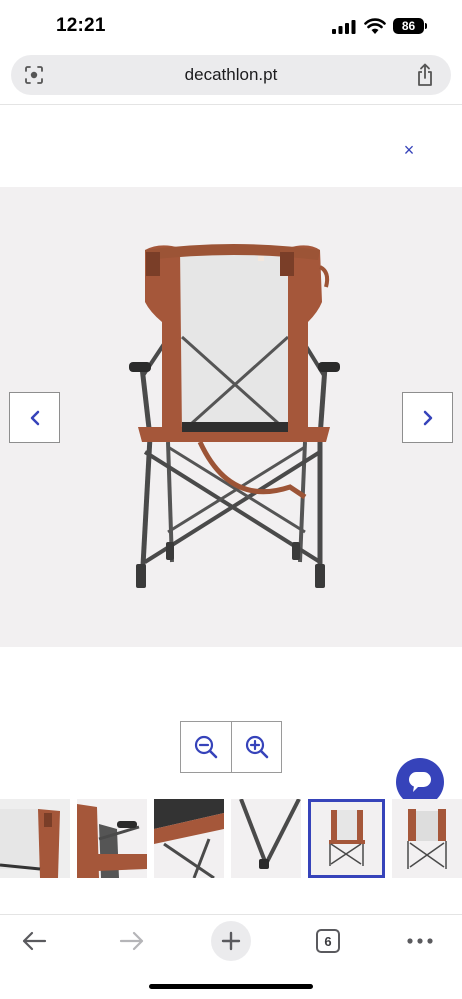 This screenshot has height=999, width=462. I want to click on status-time: 12:21, so click(81, 25).